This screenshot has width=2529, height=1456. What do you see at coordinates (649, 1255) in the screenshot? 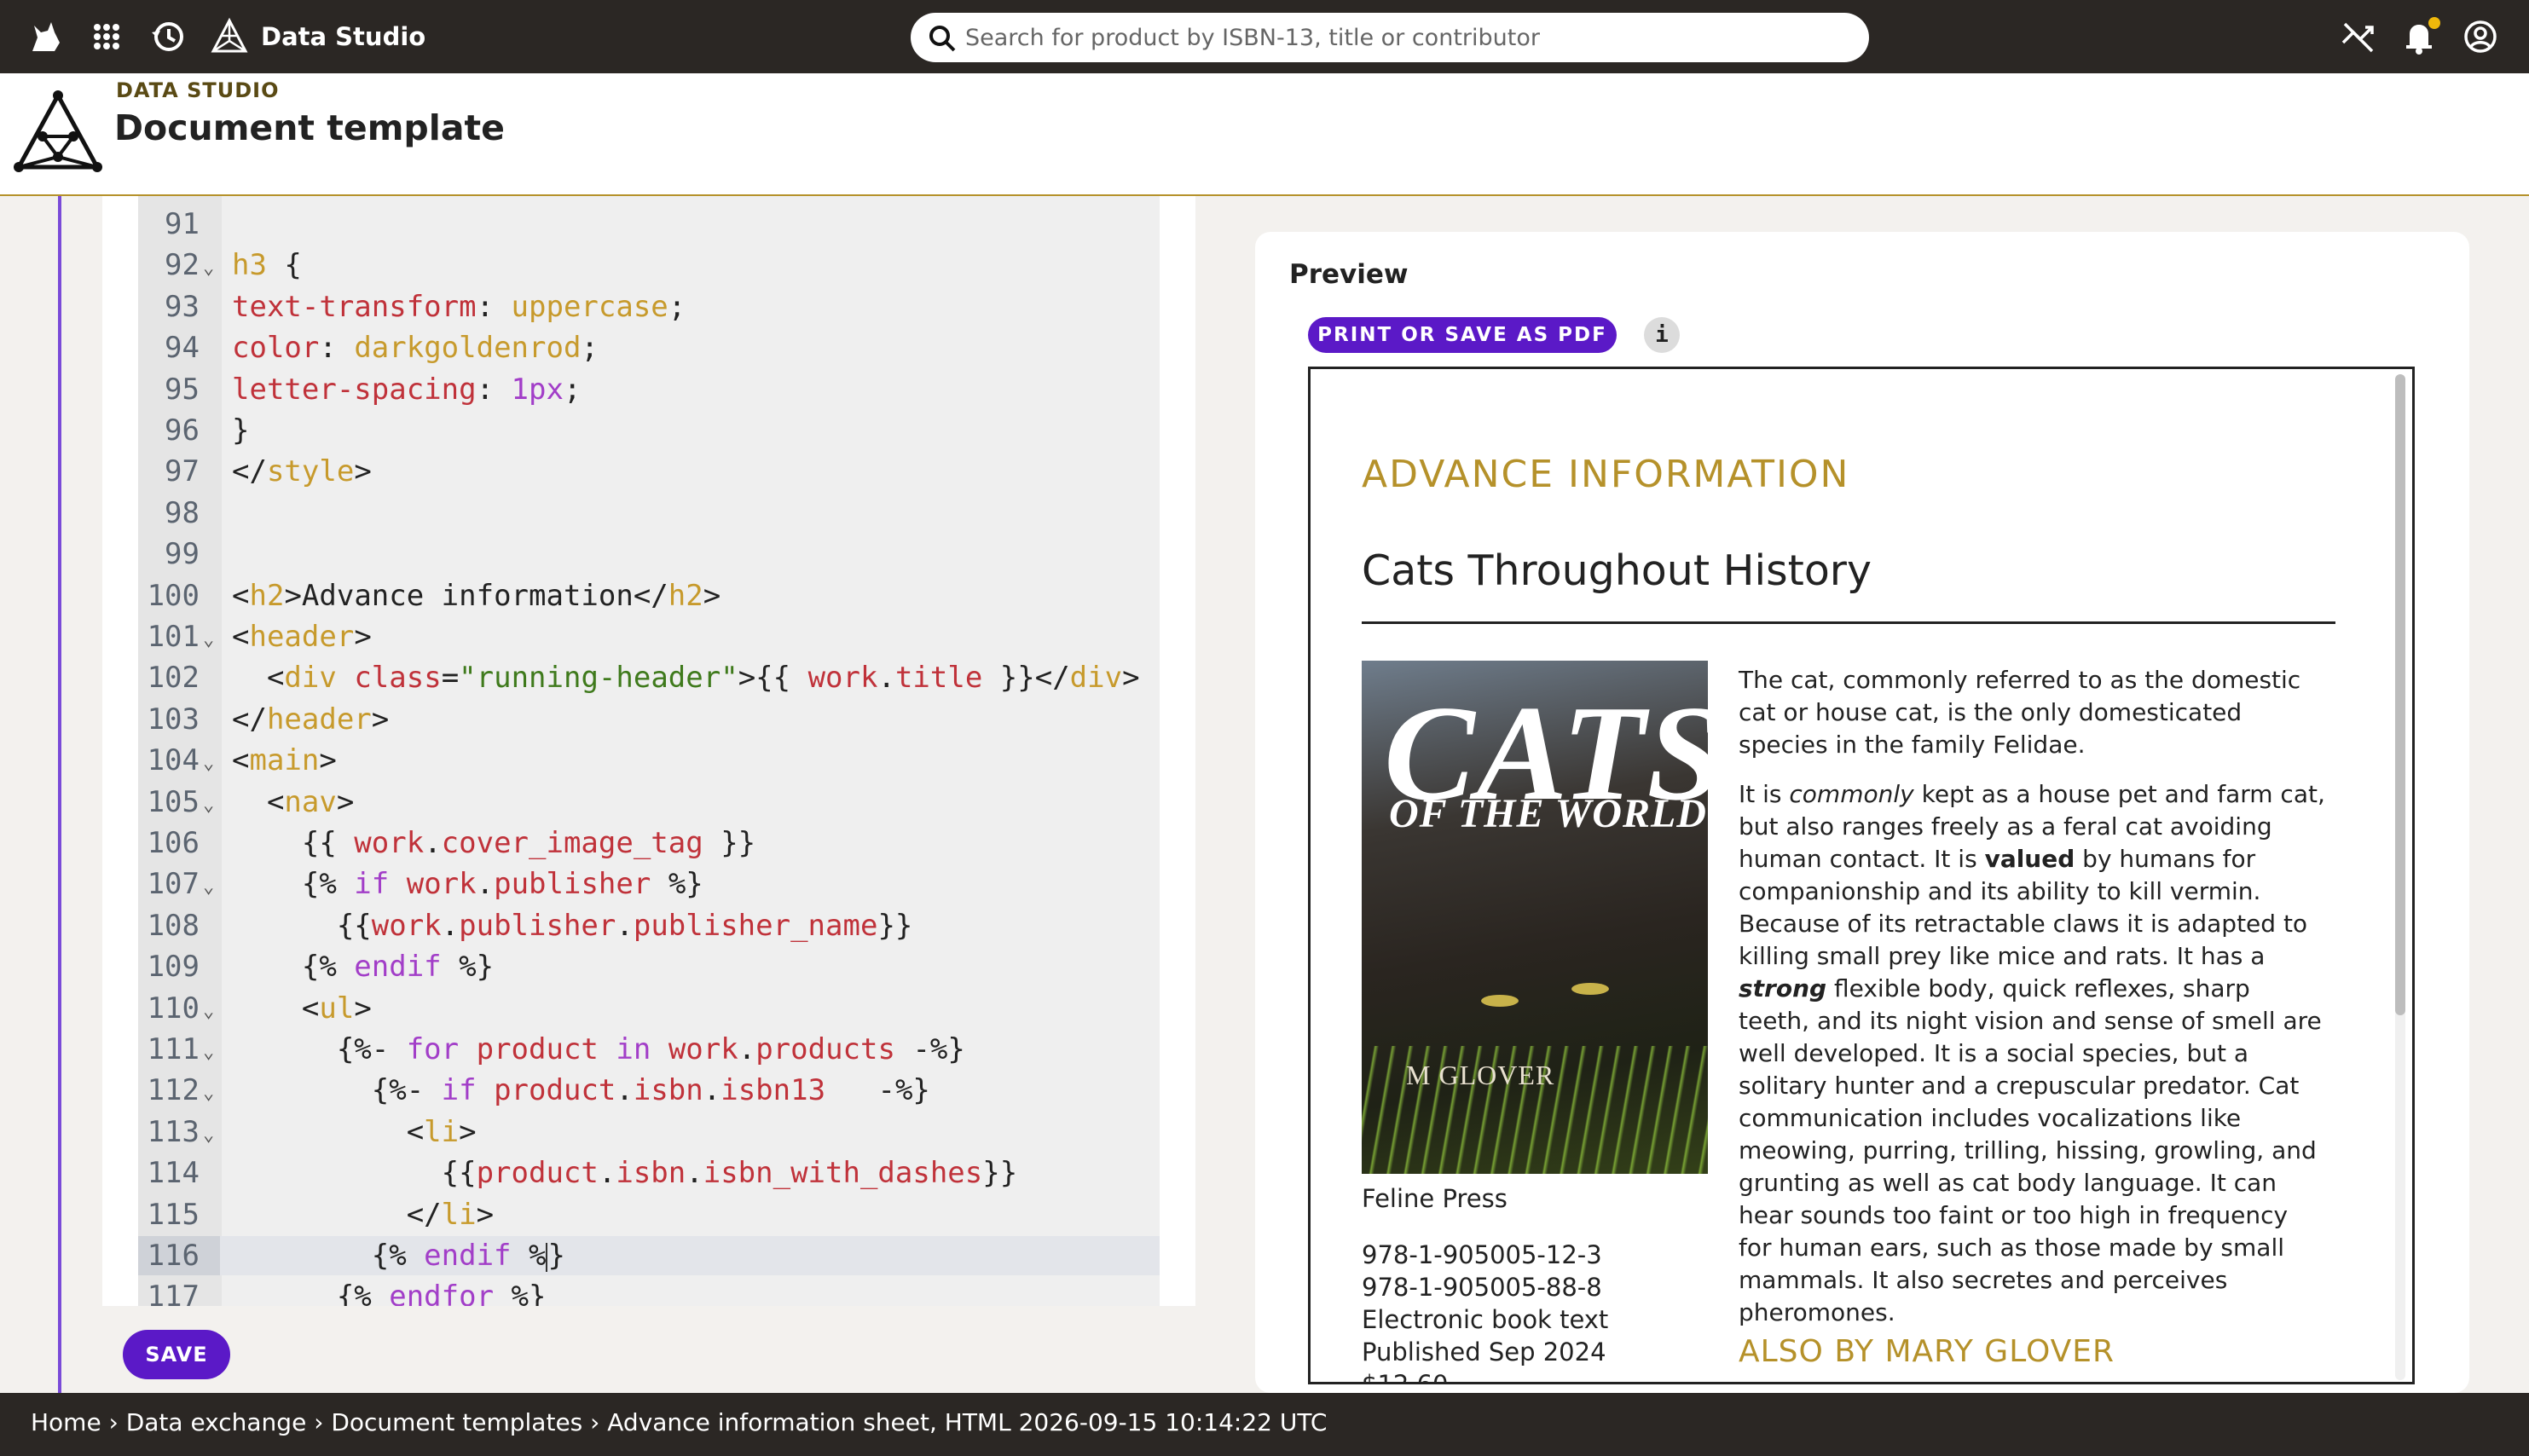
I see `code-line: 116 {% endif %}` at bounding box center [649, 1255].